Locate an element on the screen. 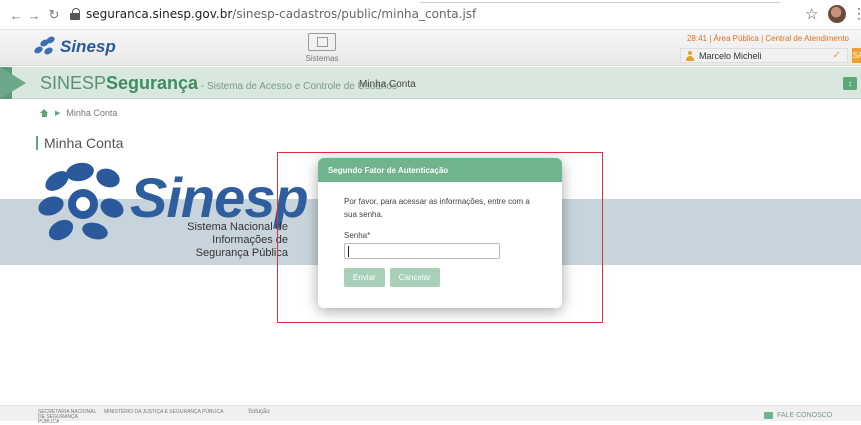 The image size is (861, 425). back-icon: ← is located at coordinates (16, 15).